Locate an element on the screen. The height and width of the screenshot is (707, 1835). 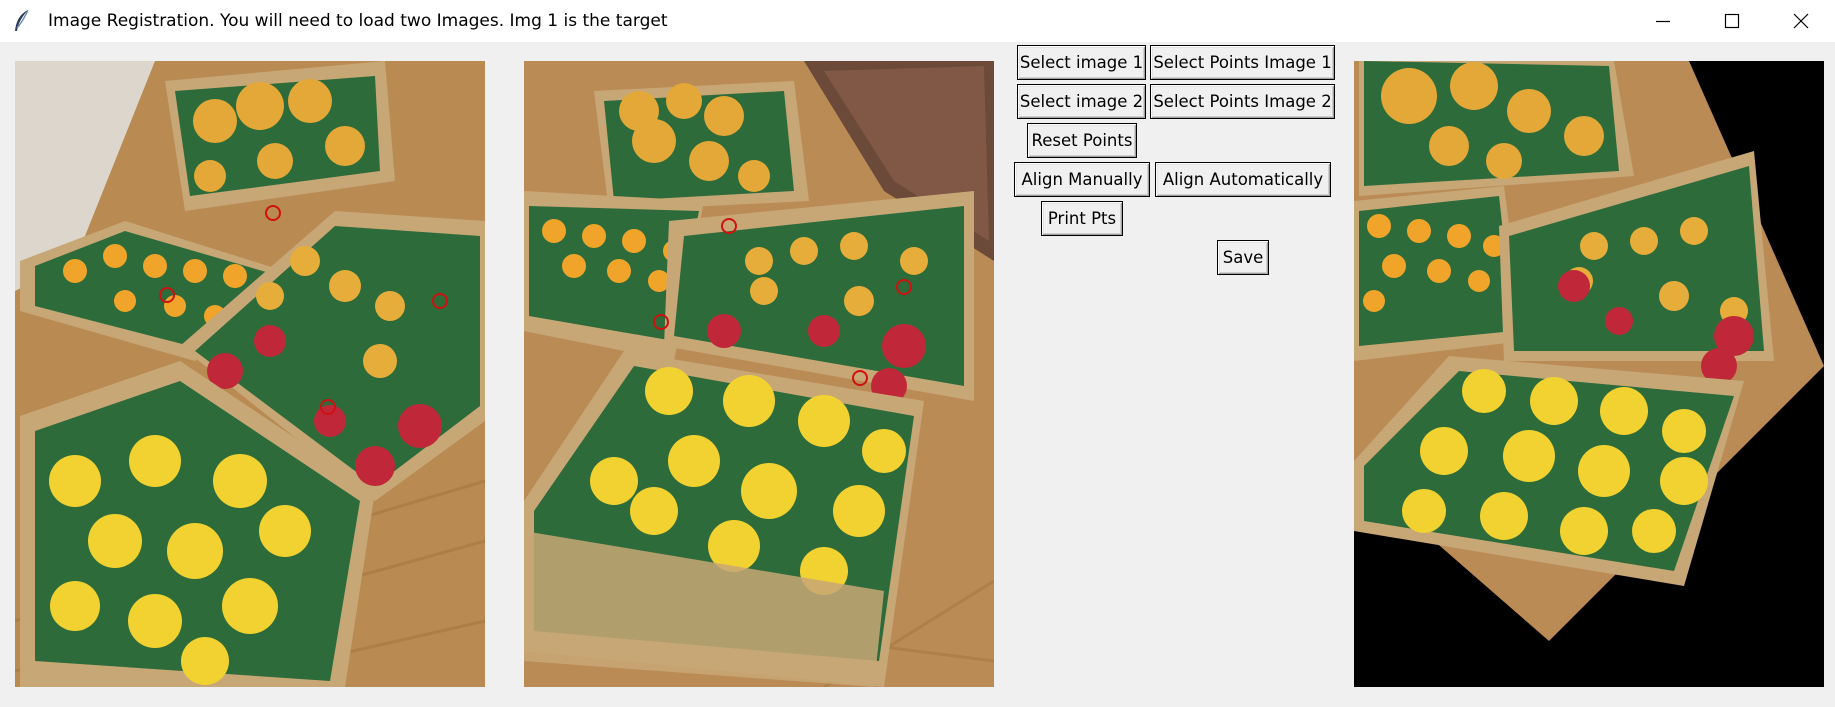
minimize-icon is located at coordinates (1662, 21).